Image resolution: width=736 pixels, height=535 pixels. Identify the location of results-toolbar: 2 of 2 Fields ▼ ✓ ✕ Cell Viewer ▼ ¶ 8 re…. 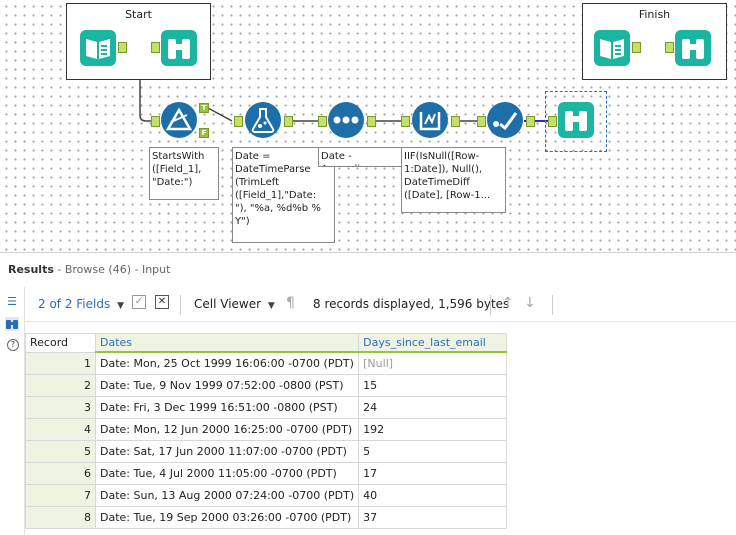
(380, 304).